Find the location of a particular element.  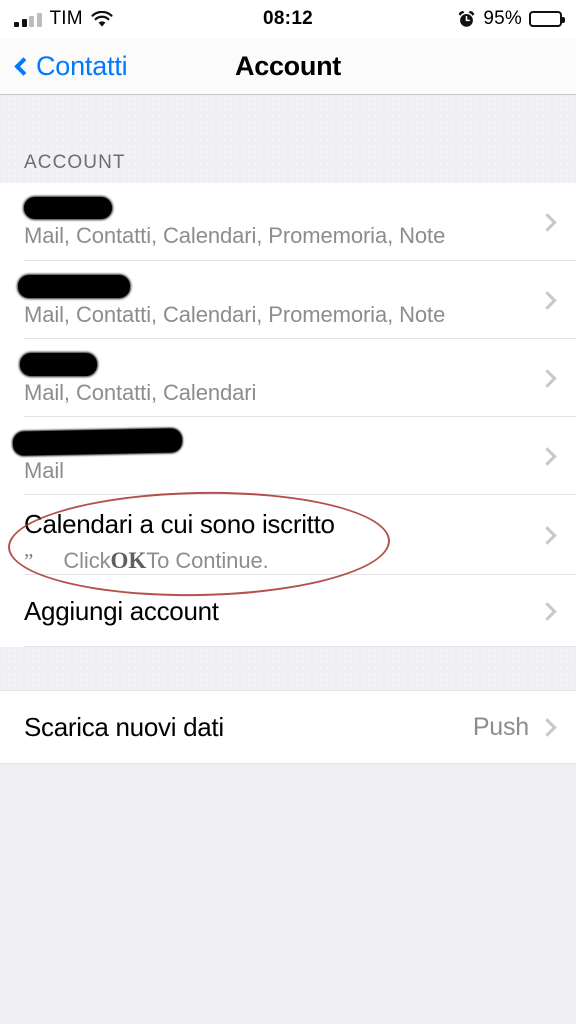

list-item: Mail is located at coordinates (288, 456).